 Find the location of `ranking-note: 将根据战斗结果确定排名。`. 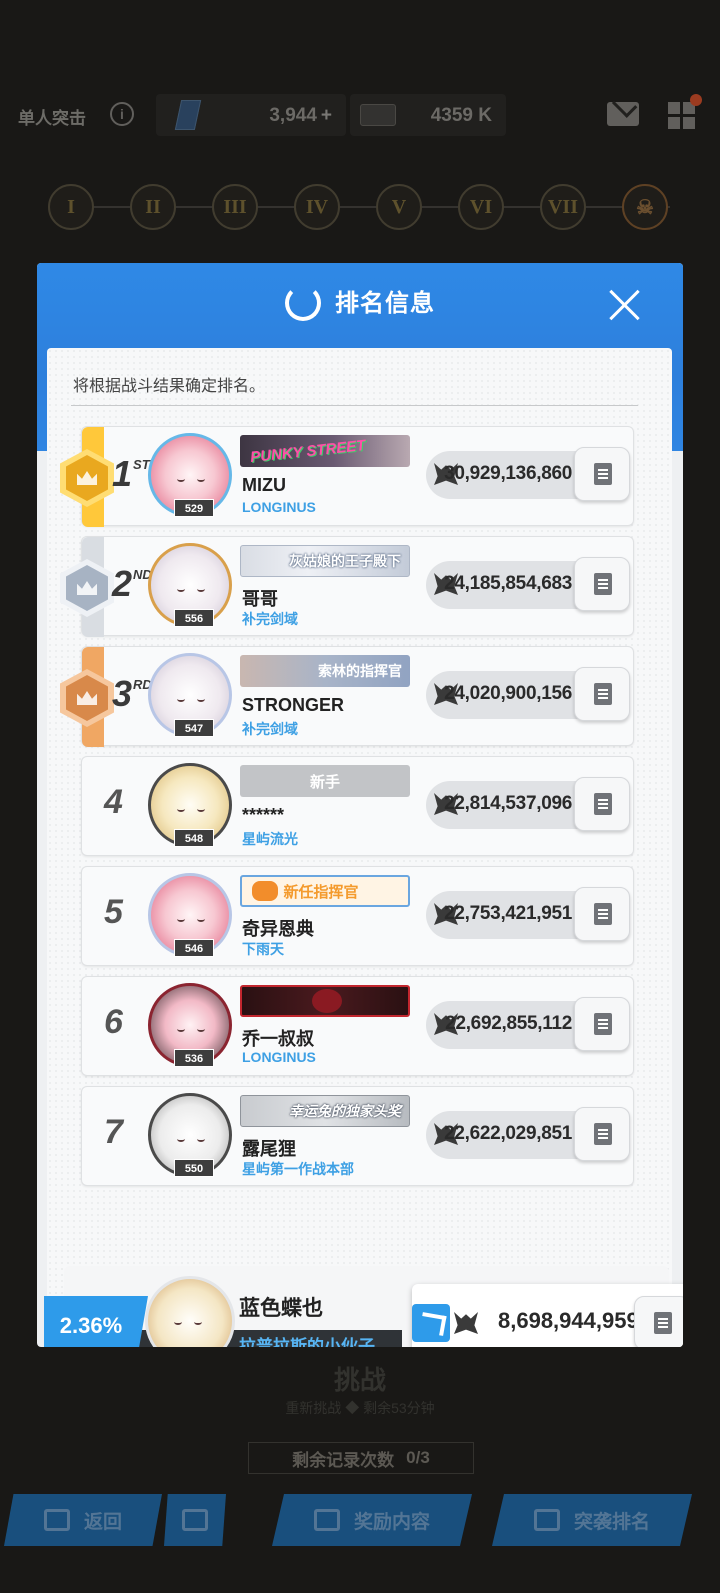

ranking-note: 将根据战斗结果确定排名。 is located at coordinates (169, 386).